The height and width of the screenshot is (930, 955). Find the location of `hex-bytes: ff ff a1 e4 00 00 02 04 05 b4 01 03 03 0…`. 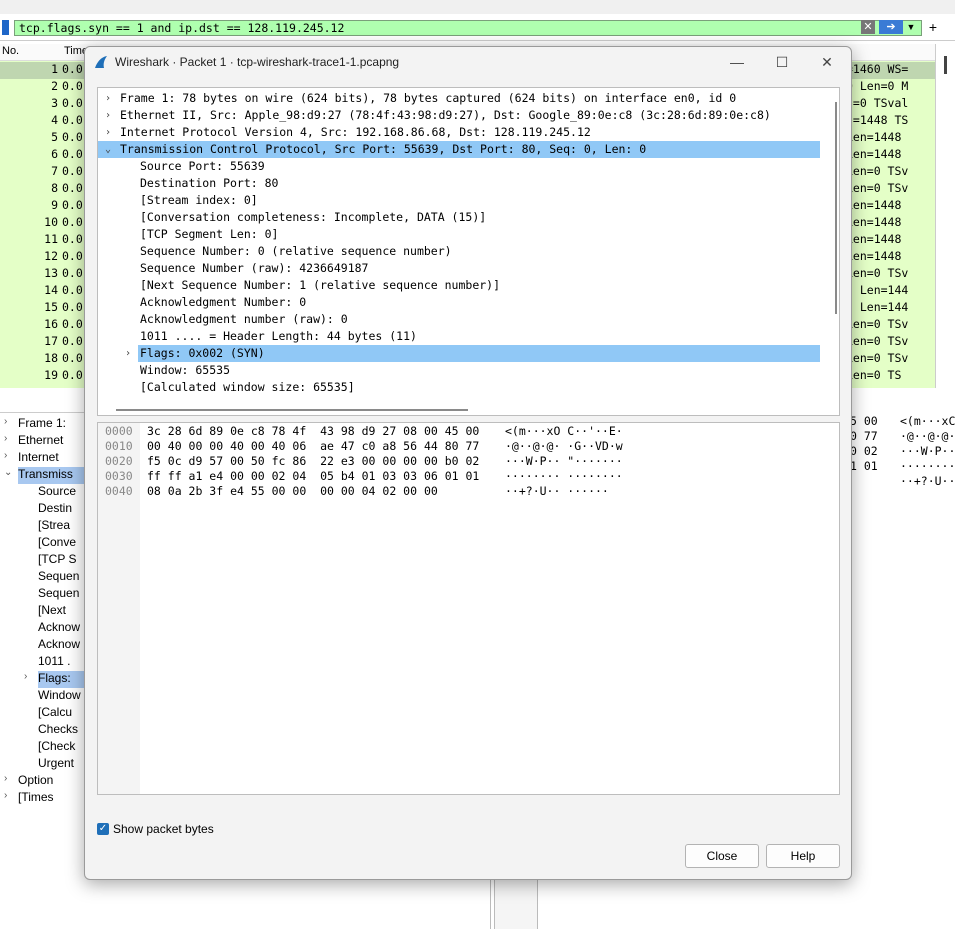

hex-bytes: ff ff a1 e4 00 00 02 04 05 b4 01 03 03 0… is located at coordinates (313, 476).